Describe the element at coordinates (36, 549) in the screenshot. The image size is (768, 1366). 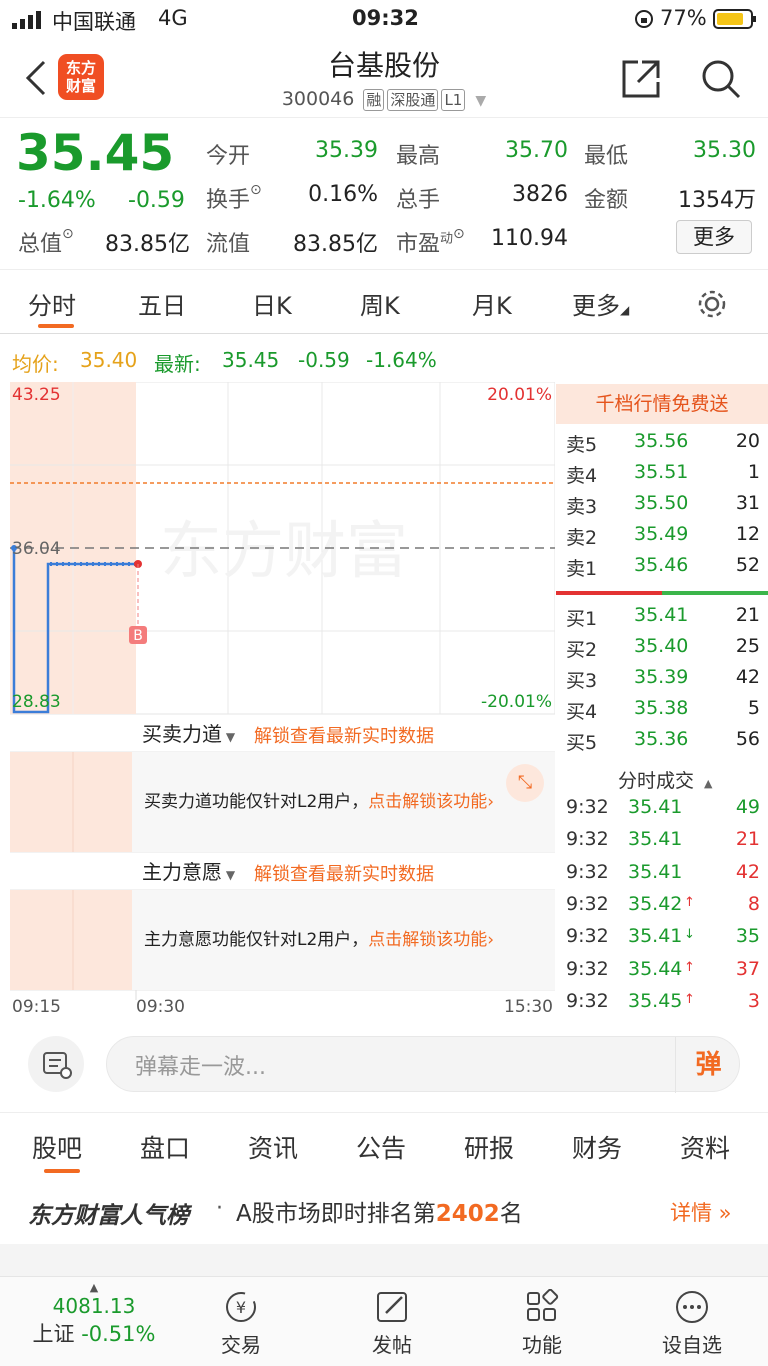
I see `y-mid-label: 36.04` at that location.